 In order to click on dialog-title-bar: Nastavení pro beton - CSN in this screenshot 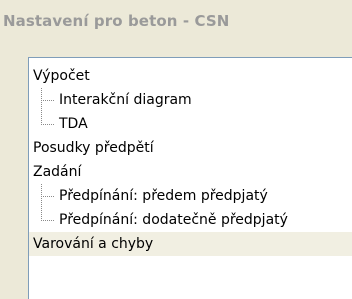, I will do `click(176, 21)`.